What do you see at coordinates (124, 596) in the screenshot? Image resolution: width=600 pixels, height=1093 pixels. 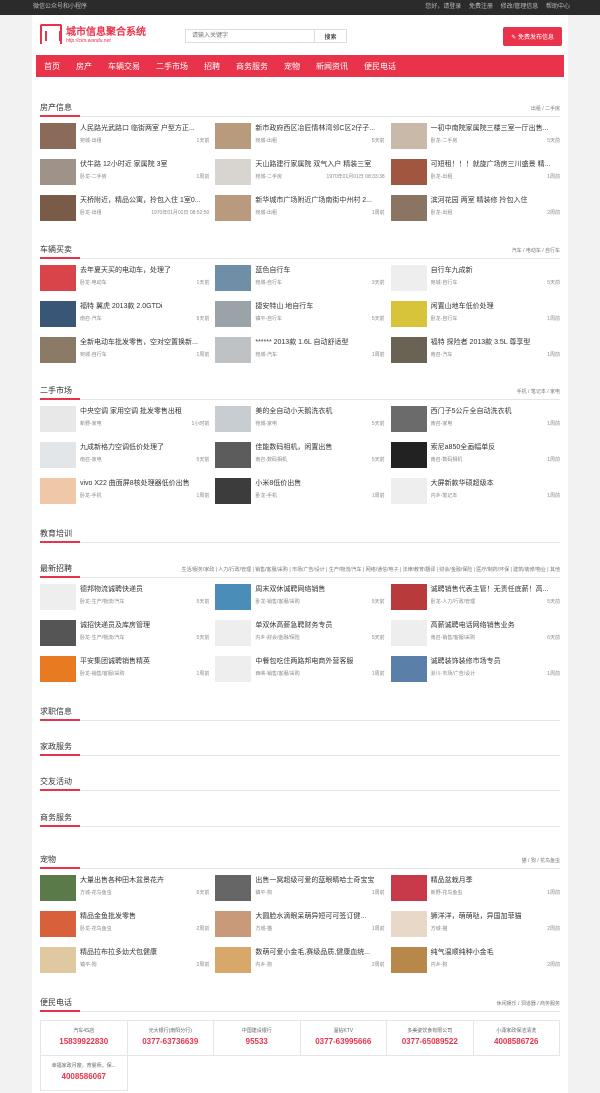 I see `list-item: 德邦物流诚聘快递员 卧龙-生产/物流/汽车 5天前` at bounding box center [124, 596].